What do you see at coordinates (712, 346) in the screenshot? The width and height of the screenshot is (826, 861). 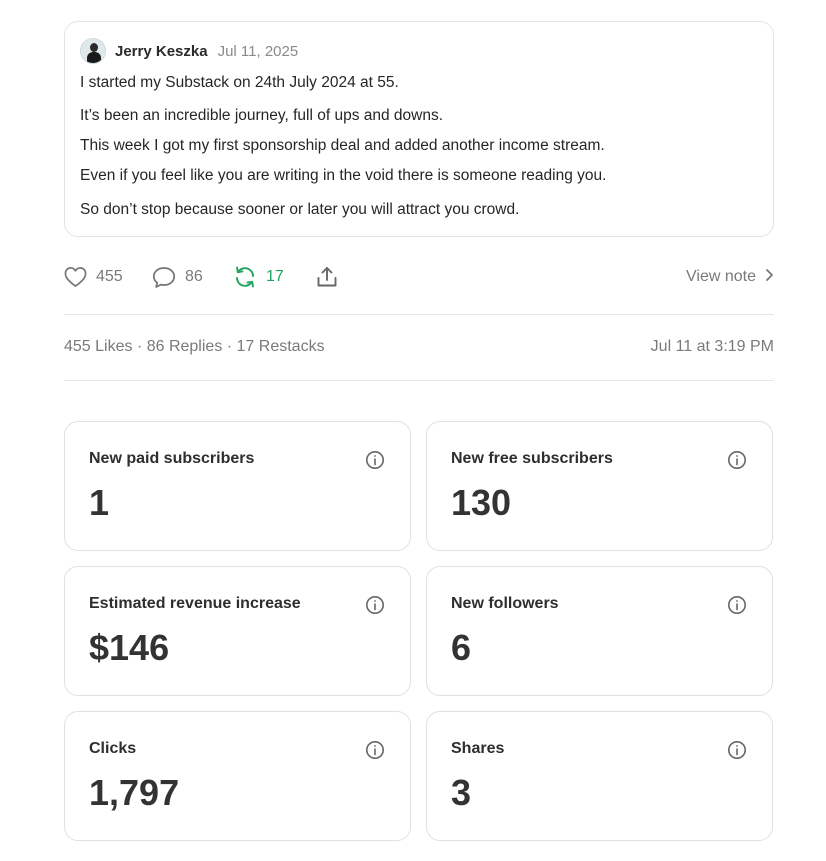 I see `note-timestamp: Jul 11 at 3:19 PM` at bounding box center [712, 346].